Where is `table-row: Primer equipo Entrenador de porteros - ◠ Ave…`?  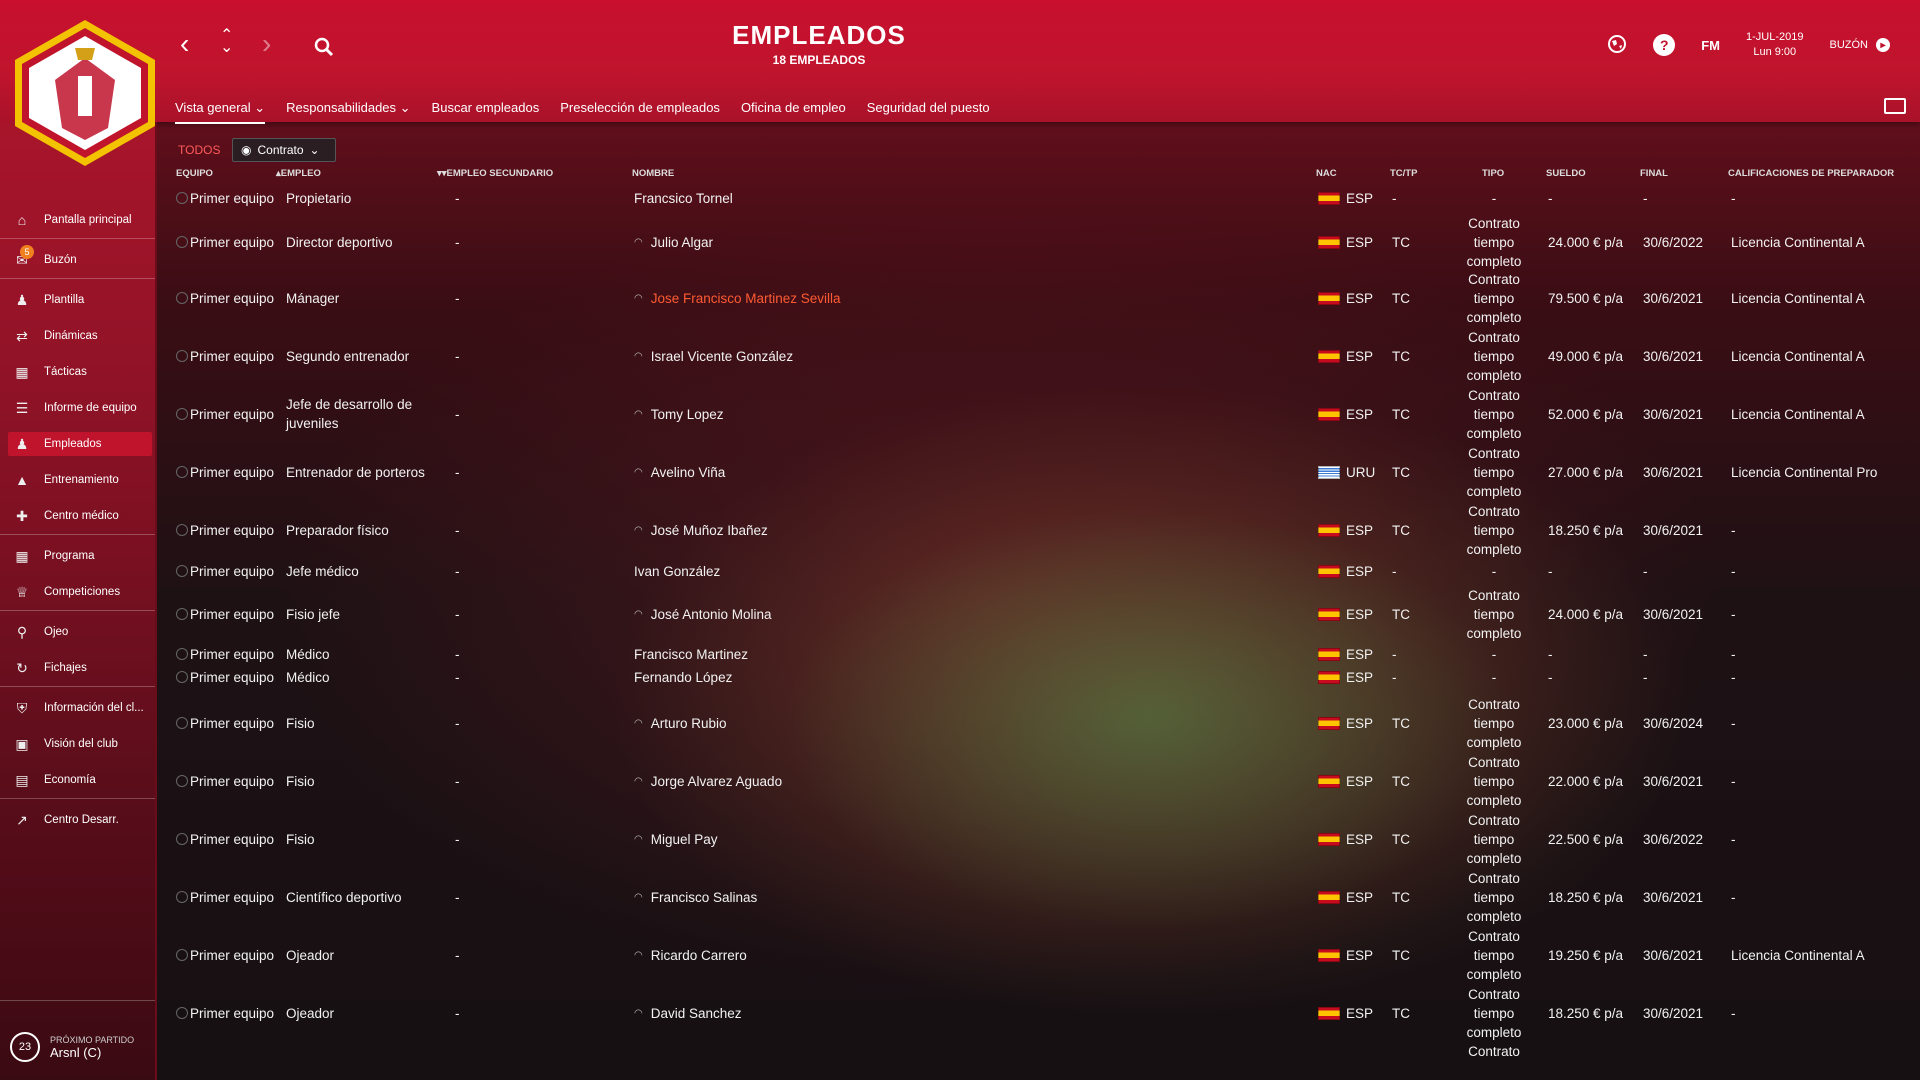
table-row: Primer equipo Entrenador de porteros - ◠ Ave… is located at coordinates (960, 472).